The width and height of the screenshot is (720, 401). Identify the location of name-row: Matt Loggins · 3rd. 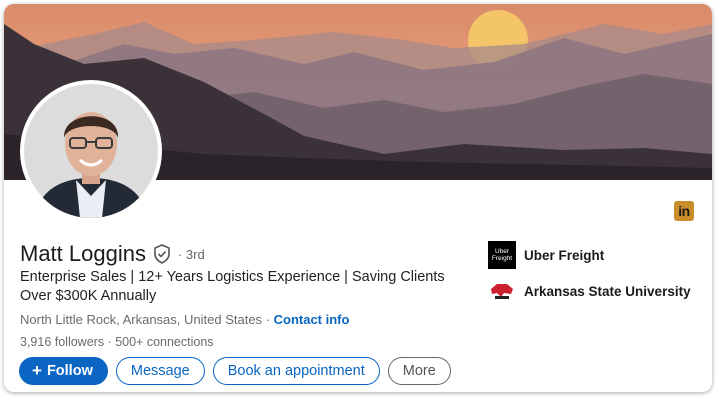
(112, 254).